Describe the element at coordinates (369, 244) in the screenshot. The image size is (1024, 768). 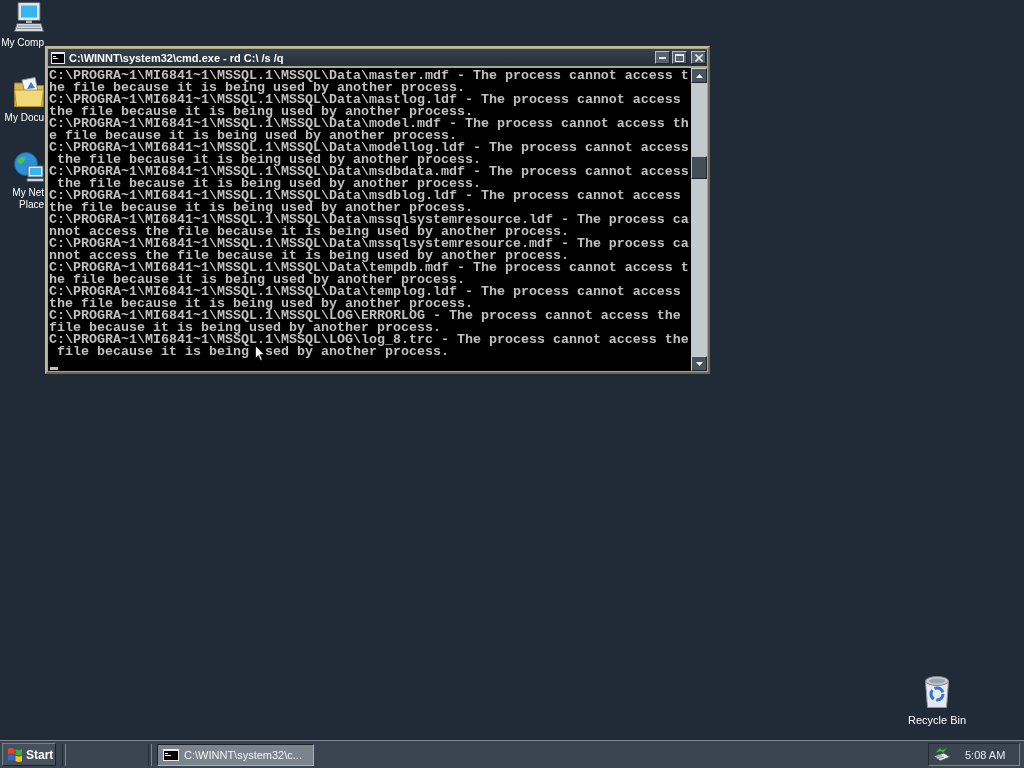
I see `console-line: C:\PROGRA~1\MI6841~1\MSSQL.1\MSSQL\Data\mssqlsystemresource.mdf - The process ca` at that location.